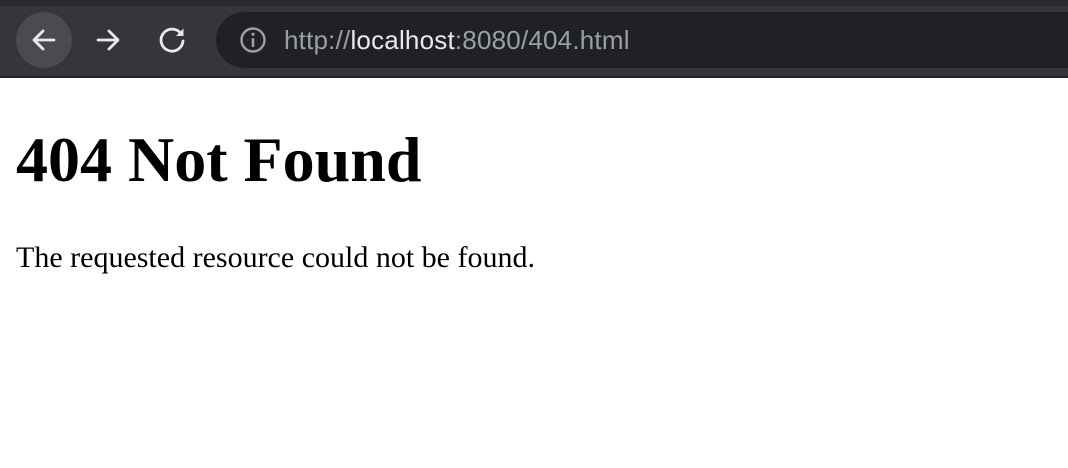 This screenshot has height=468, width=1068. What do you see at coordinates (317, 39) in the screenshot?
I see `url-scheme: http://` at bounding box center [317, 39].